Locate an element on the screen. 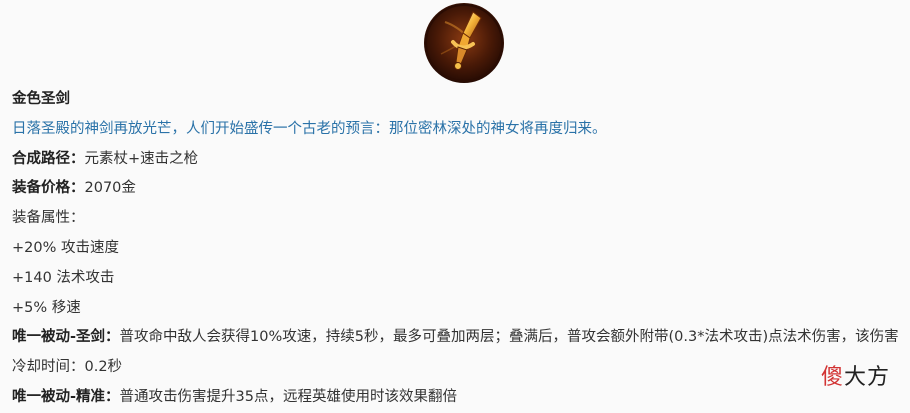 This screenshot has width=910, height=413. golden-sword-icon is located at coordinates (464, 43).